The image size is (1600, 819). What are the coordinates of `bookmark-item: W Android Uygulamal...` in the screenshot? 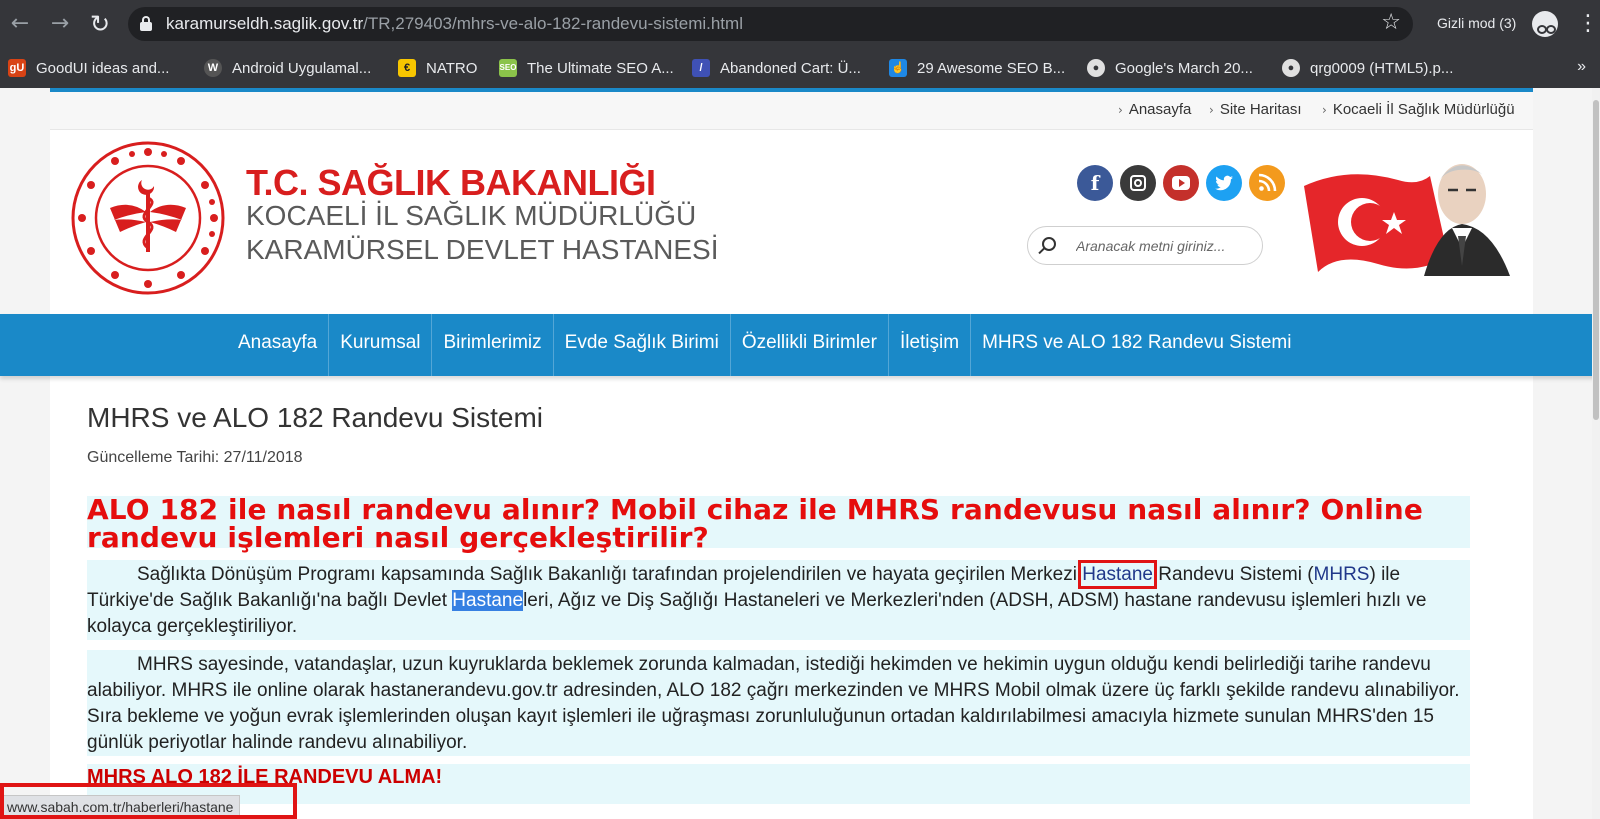 It's located at (287, 68).